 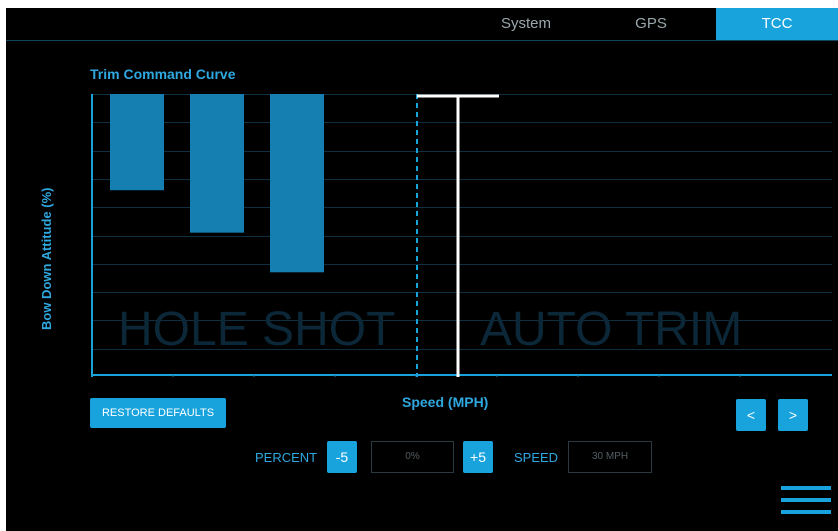 I want to click on restore-defaults-button: RESTORE DEFAULTS, so click(x=158, y=413).